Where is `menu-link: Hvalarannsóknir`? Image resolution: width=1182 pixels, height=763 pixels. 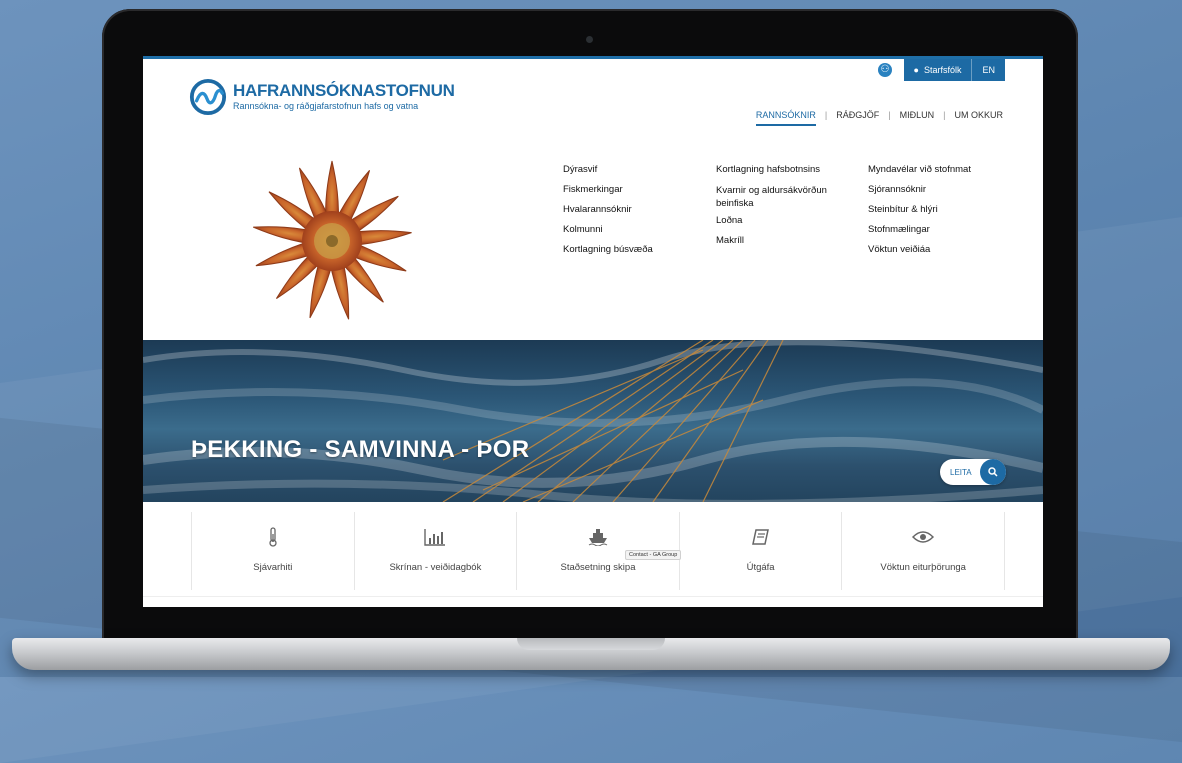 menu-link: Hvalarannsóknir is located at coordinates (608, 210).